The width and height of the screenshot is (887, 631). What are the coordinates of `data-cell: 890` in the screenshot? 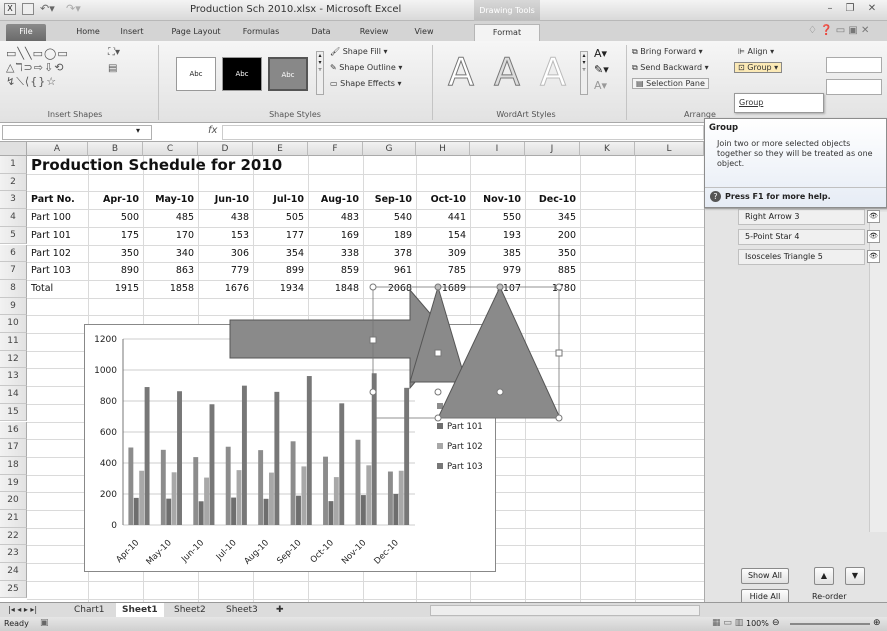 It's located at (113, 270).